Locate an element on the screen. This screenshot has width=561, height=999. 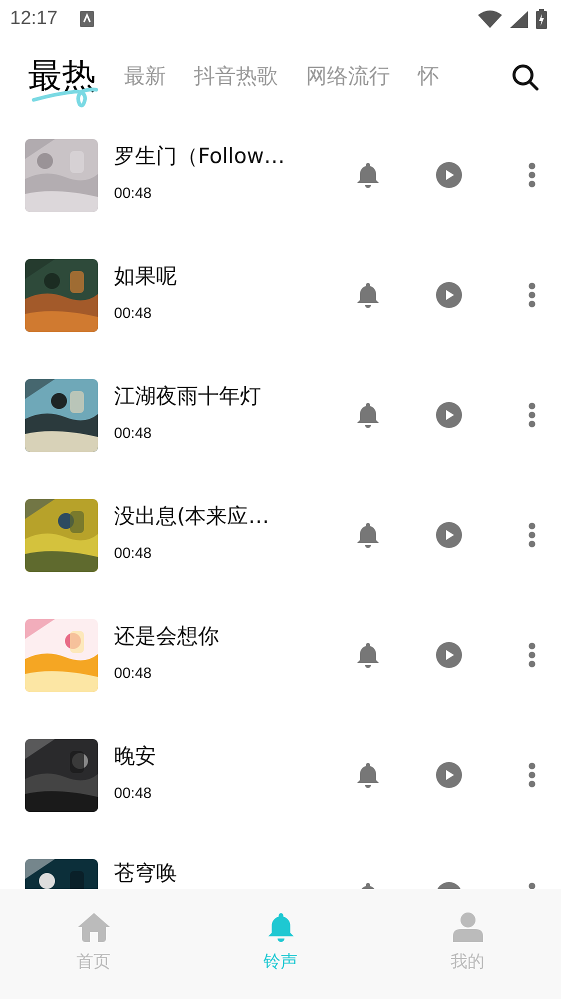
song-title: 还是会想你 is located at coordinates (167, 637).